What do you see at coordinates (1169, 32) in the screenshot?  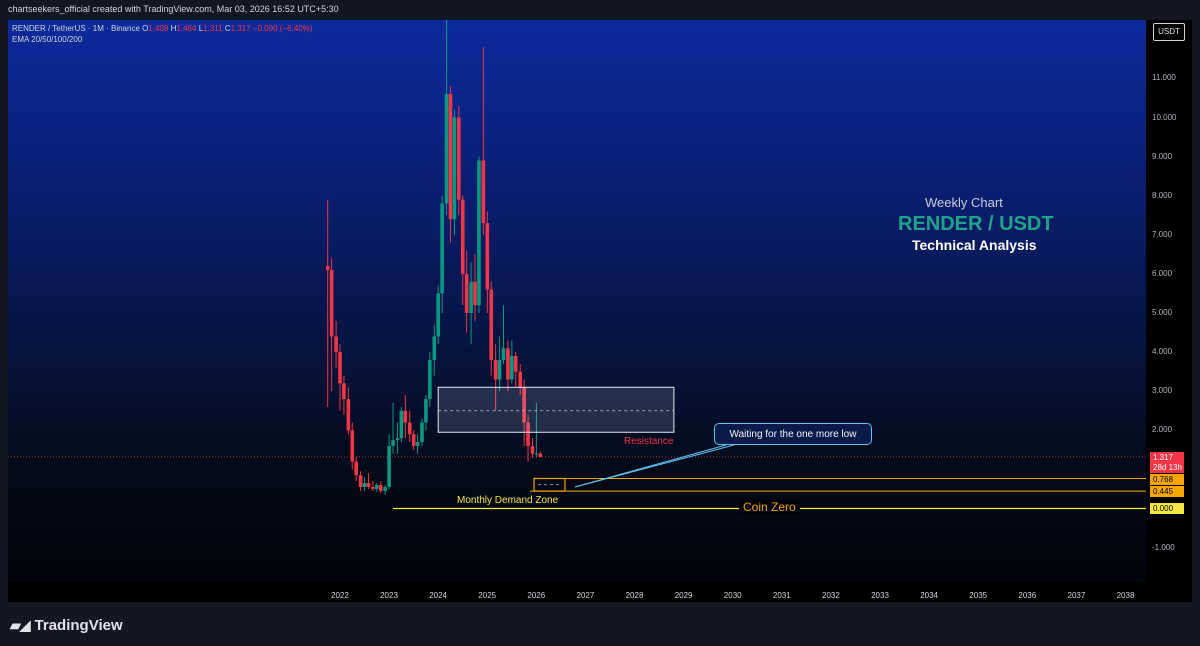 I see `currency-button: USDT` at bounding box center [1169, 32].